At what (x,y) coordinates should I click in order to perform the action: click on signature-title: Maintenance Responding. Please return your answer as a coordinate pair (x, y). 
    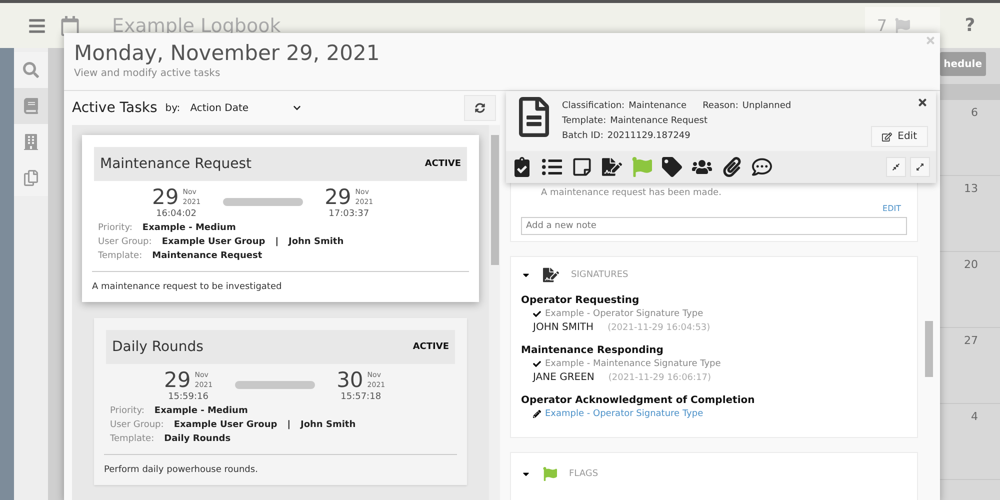
    Looking at the image, I should click on (592, 350).